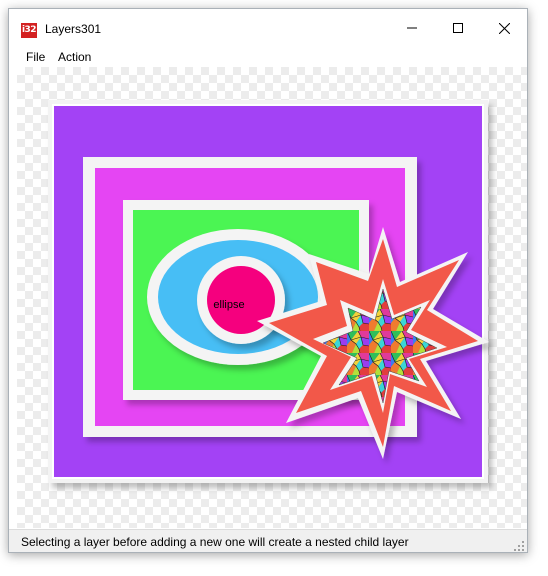 The width and height of the screenshot is (548, 576). What do you see at coordinates (35, 57) in the screenshot?
I see `menu-file: File` at bounding box center [35, 57].